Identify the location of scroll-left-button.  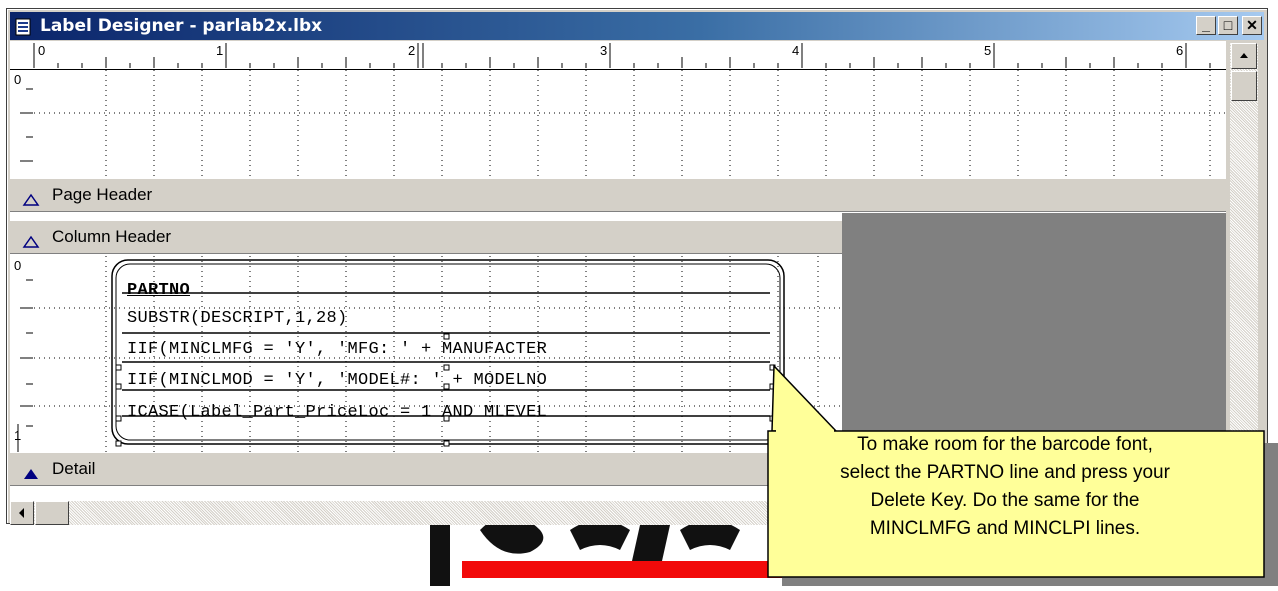
(22, 513).